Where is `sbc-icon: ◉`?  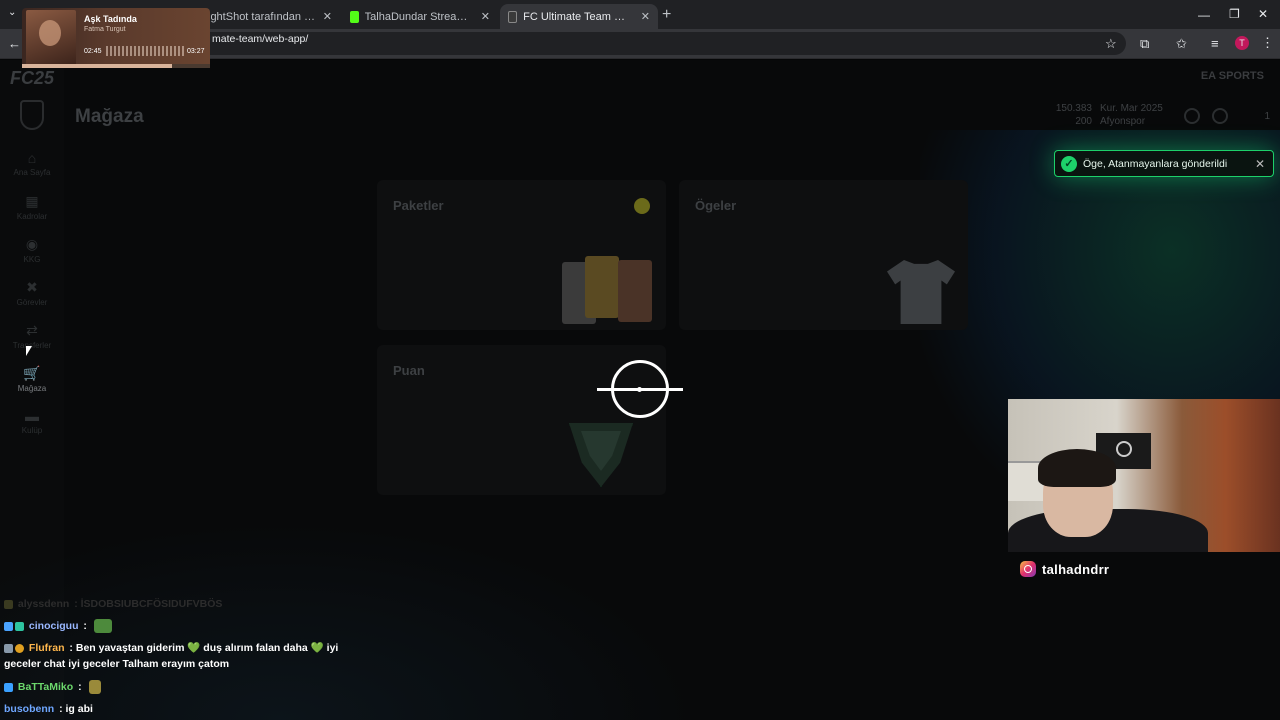 sbc-icon: ◉ is located at coordinates (32, 244).